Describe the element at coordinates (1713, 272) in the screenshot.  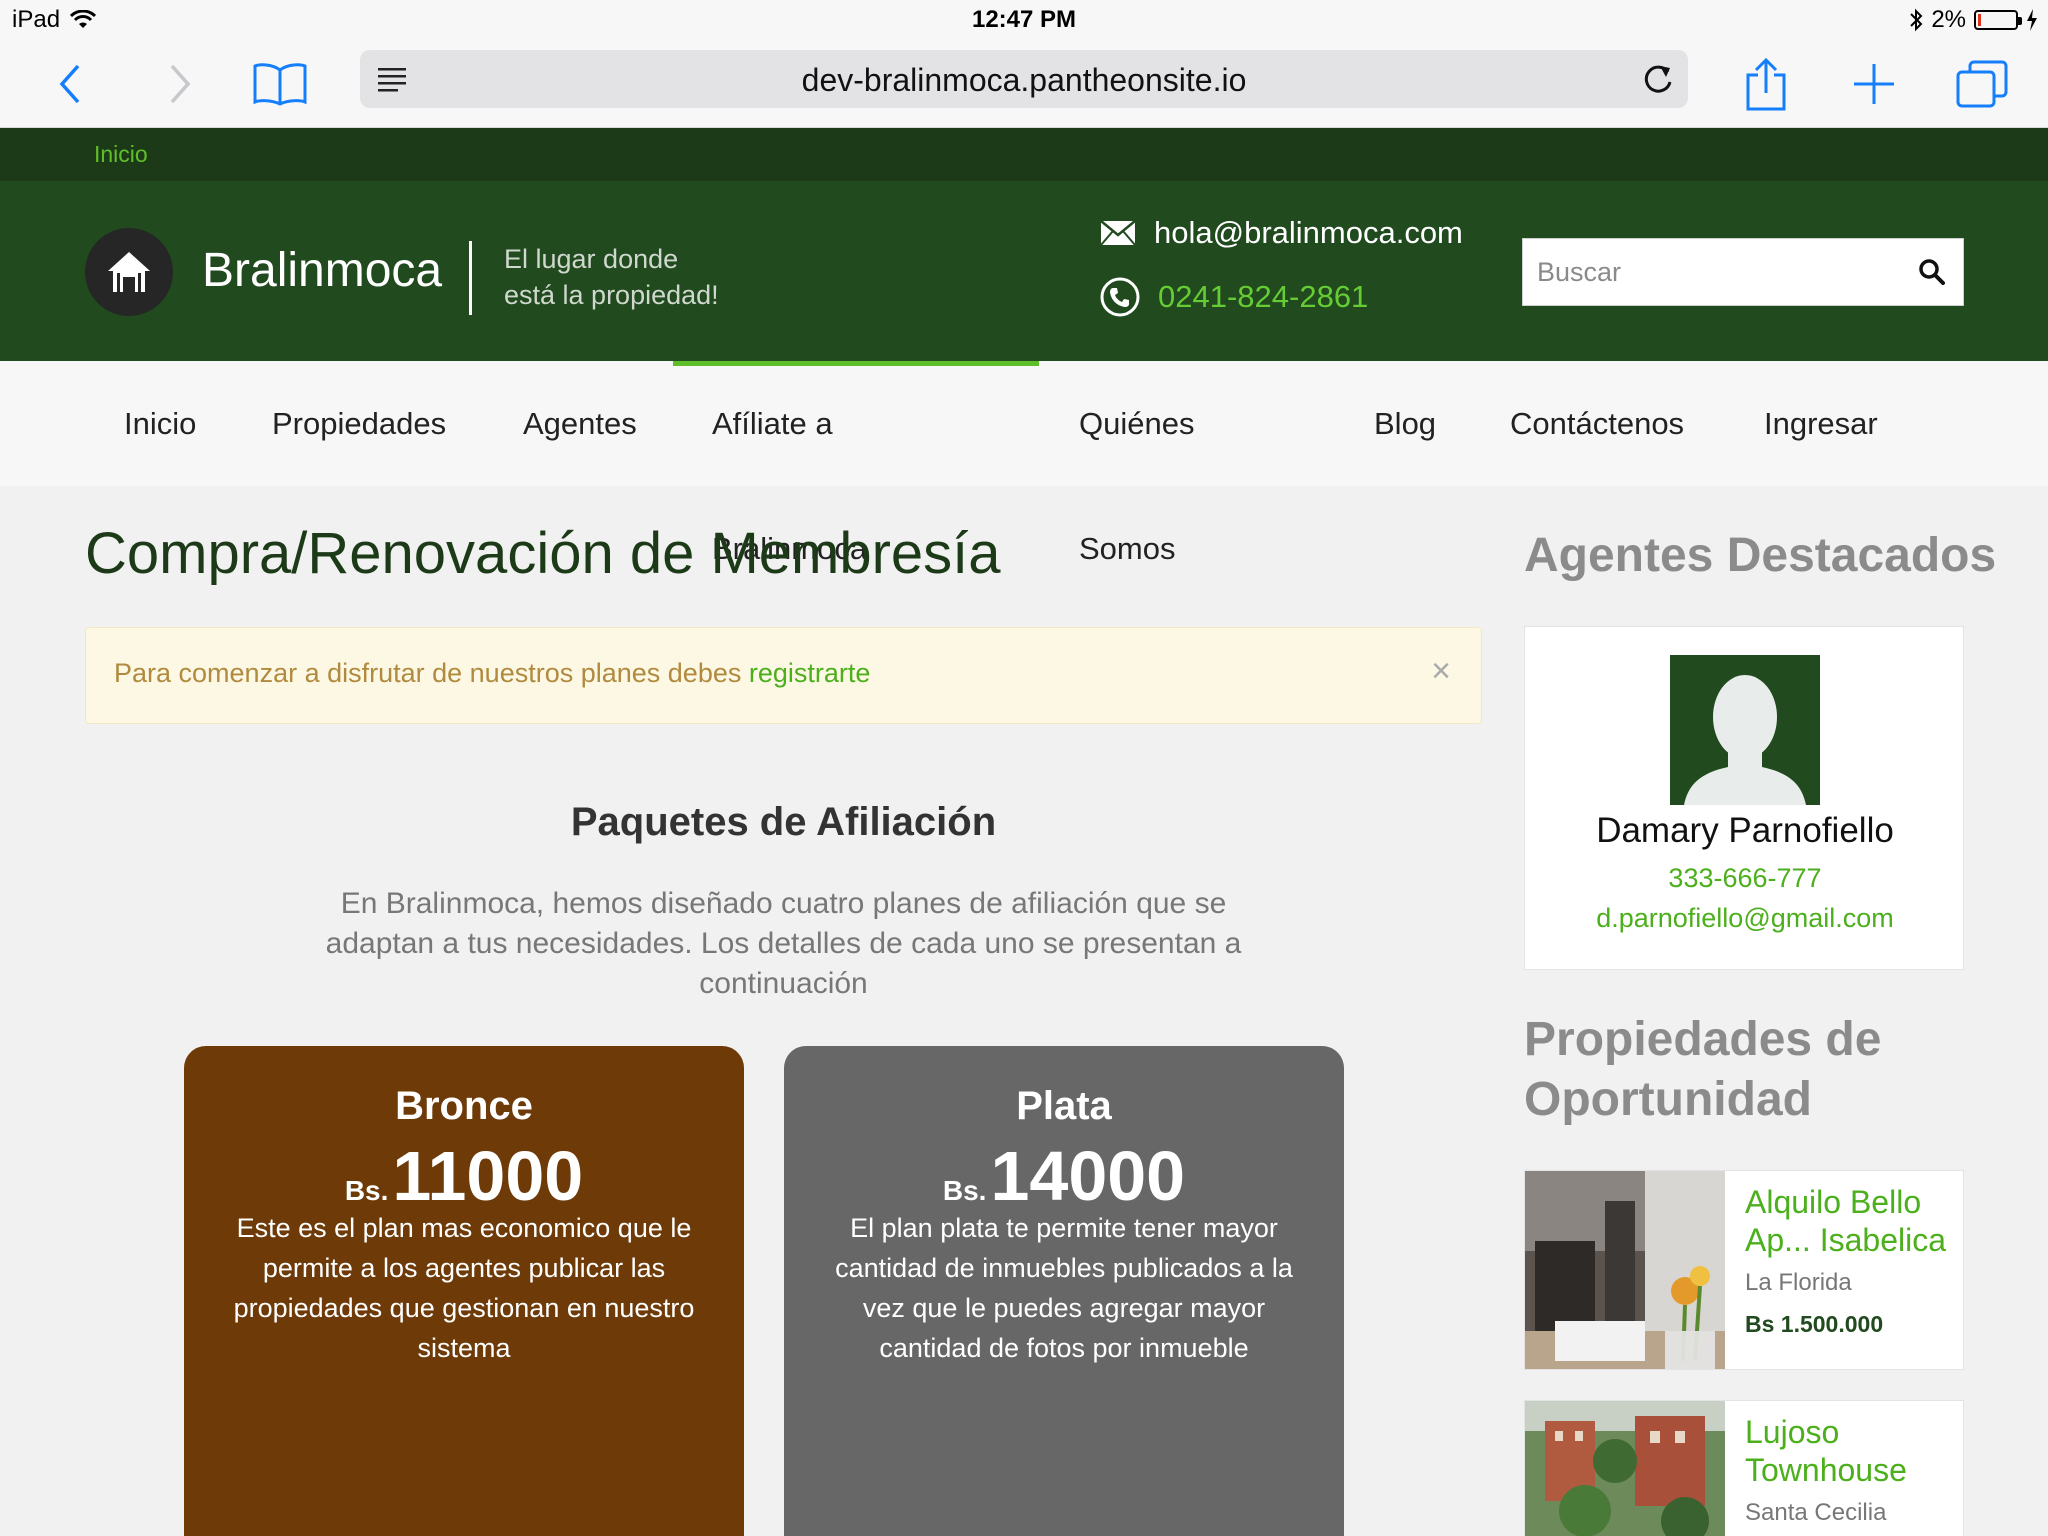
I see `search-input` at that location.